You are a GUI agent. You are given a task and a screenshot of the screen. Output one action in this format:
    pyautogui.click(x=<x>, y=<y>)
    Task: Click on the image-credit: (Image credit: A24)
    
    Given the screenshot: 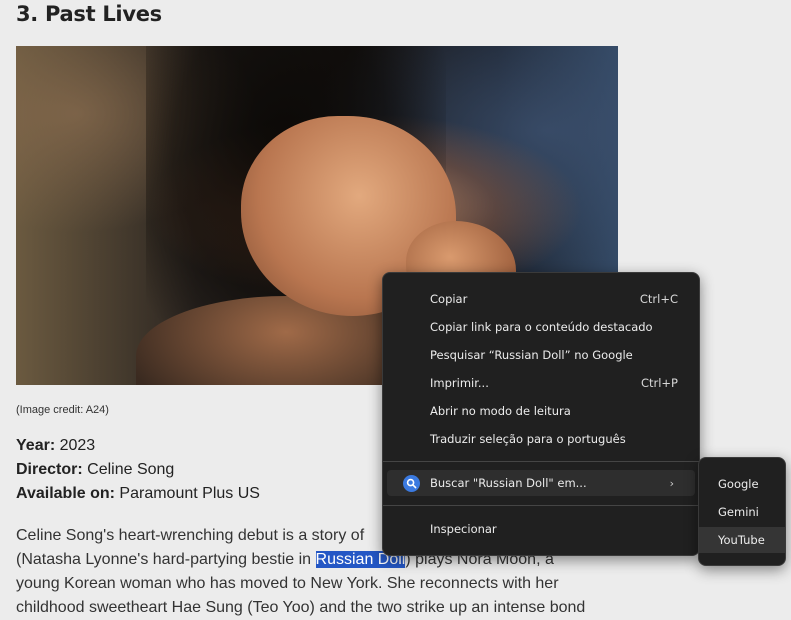 What is the action you would take?
    pyautogui.click(x=62, y=410)
    